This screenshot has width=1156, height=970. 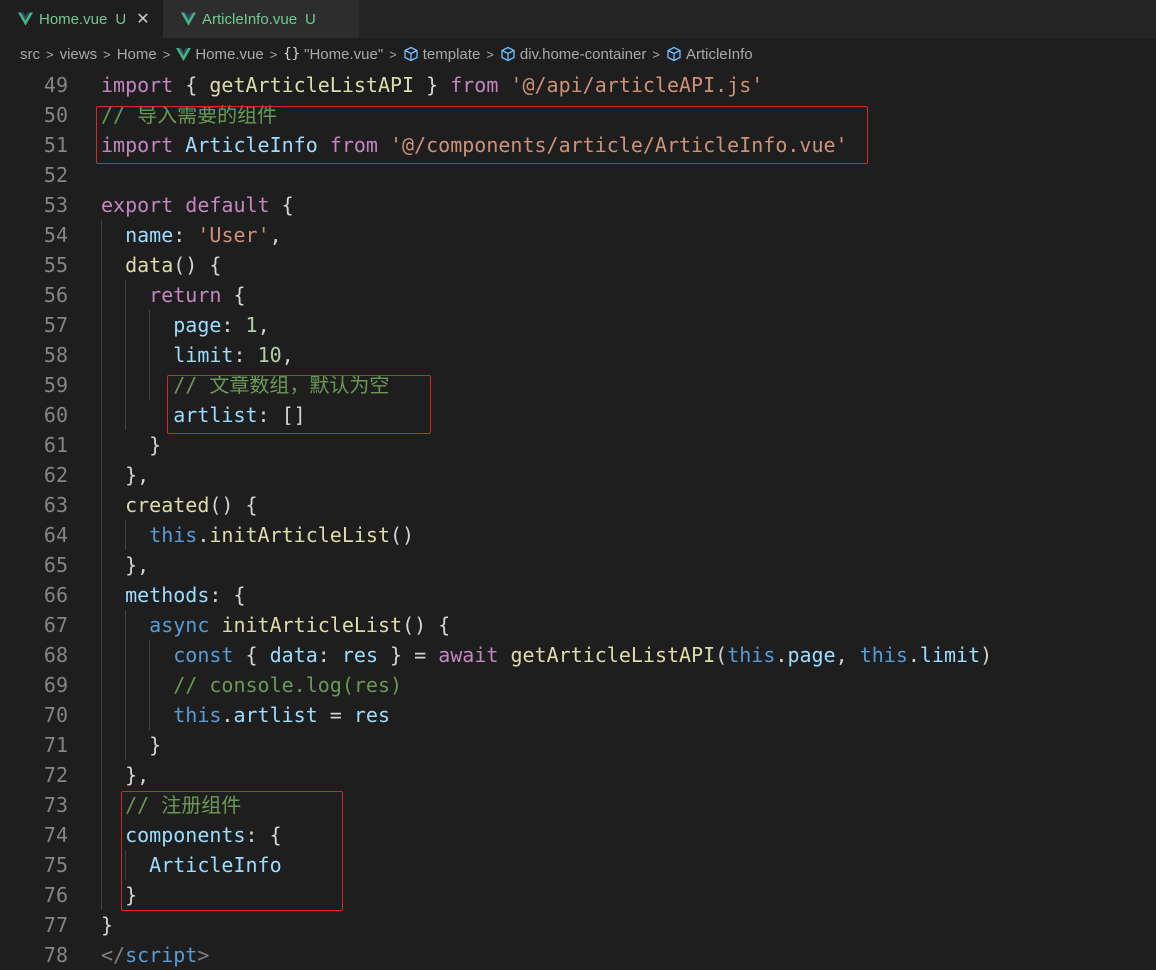 I want to click on code-token: =, so click(x=335, y=715).